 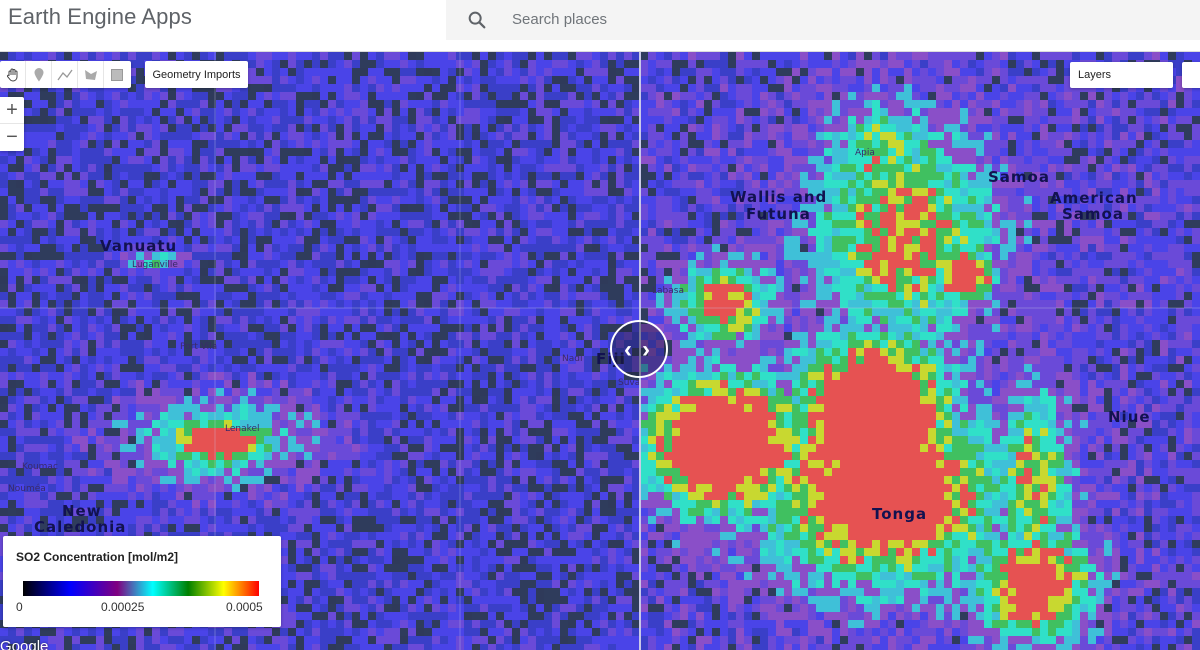 I want to click on place-label-port-vila: Port Vila, so click(x=199, y=347).